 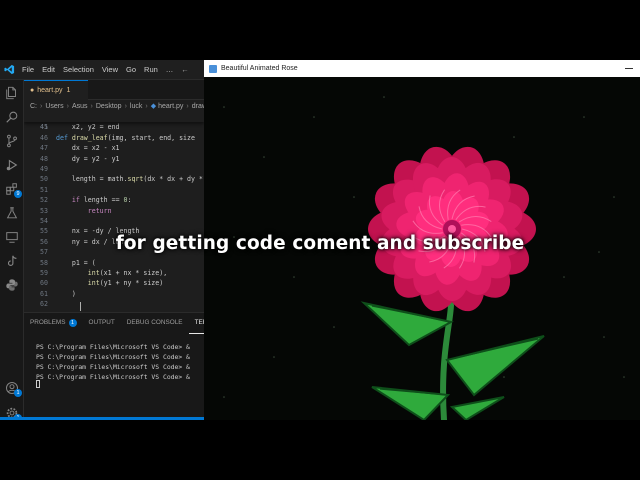 What do you see at coordinates (44, 158) in the screenshot?
I see `line-number: 48` at bounding box center [44, 158].